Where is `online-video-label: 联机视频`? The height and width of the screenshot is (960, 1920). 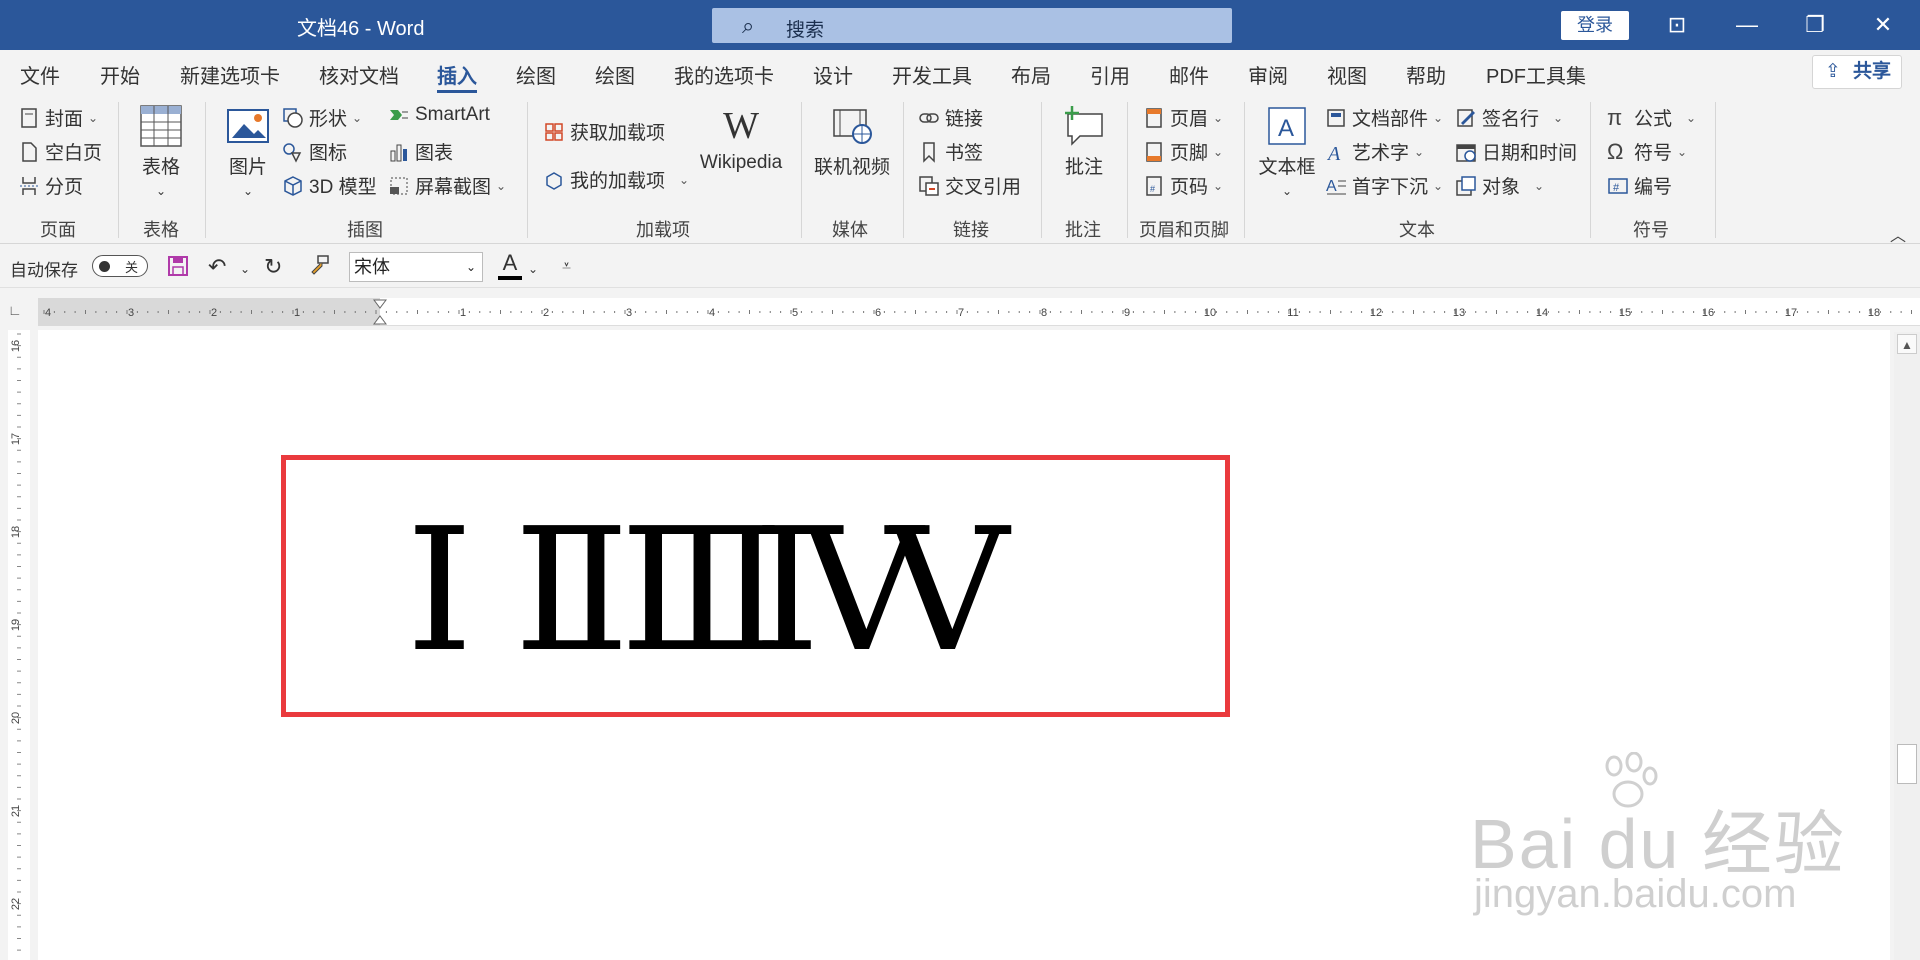 online-video-label: 联机视频 is located at coordinates (852, 167).